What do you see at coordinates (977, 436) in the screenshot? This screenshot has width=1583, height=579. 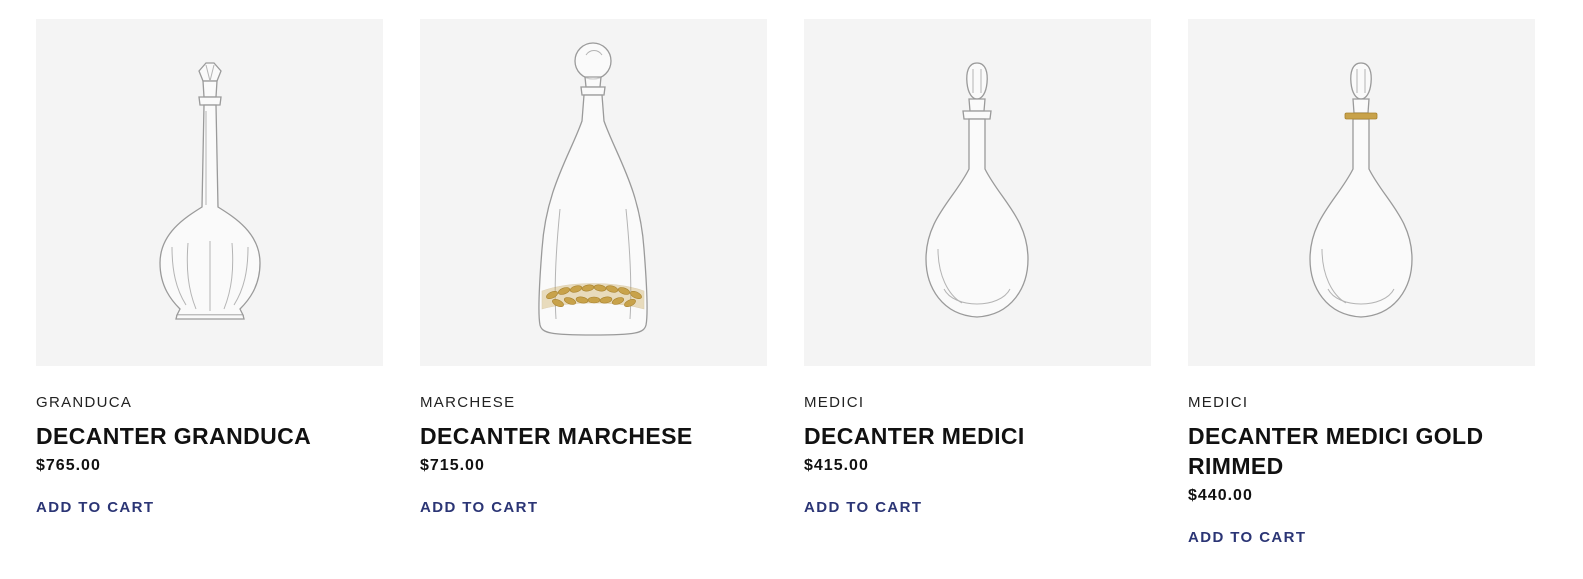 I see `product-title: DECANTER MEDICI` at bounding box center [977, 436].